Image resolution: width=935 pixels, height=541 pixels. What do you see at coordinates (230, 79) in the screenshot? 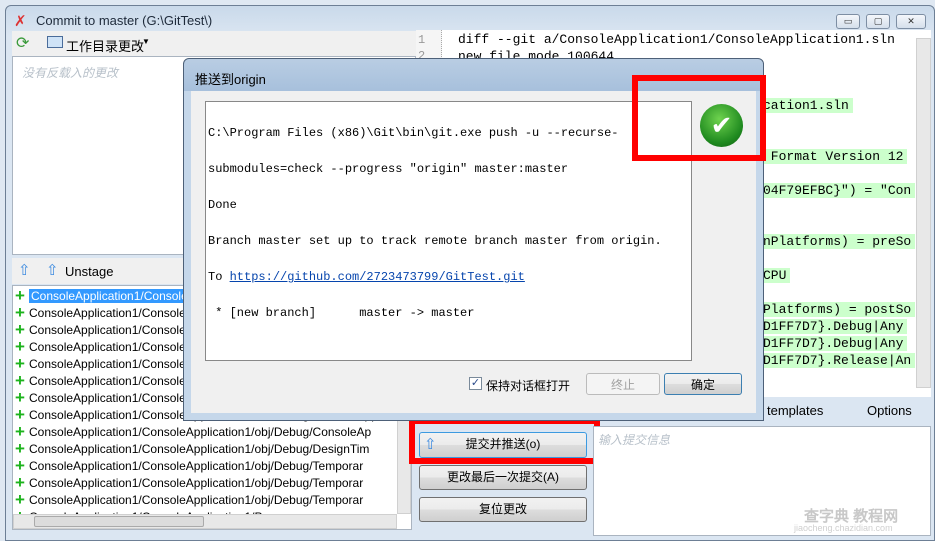
I see `dialog-title: 推送到origin` at bounding box center [230, 79].